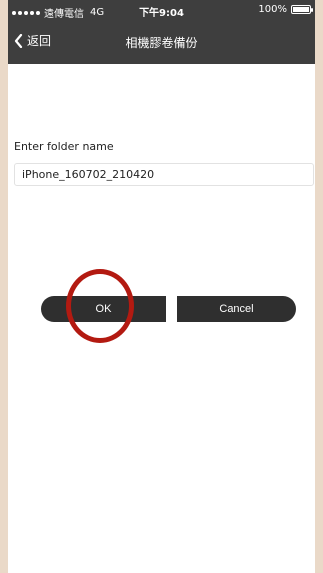 The image size is (323, 573). Describe the element at coordinates (161, 10) in the screenshot. I see `status-bar: 遠傳電信 4G 下午9:04 100%` at that location.